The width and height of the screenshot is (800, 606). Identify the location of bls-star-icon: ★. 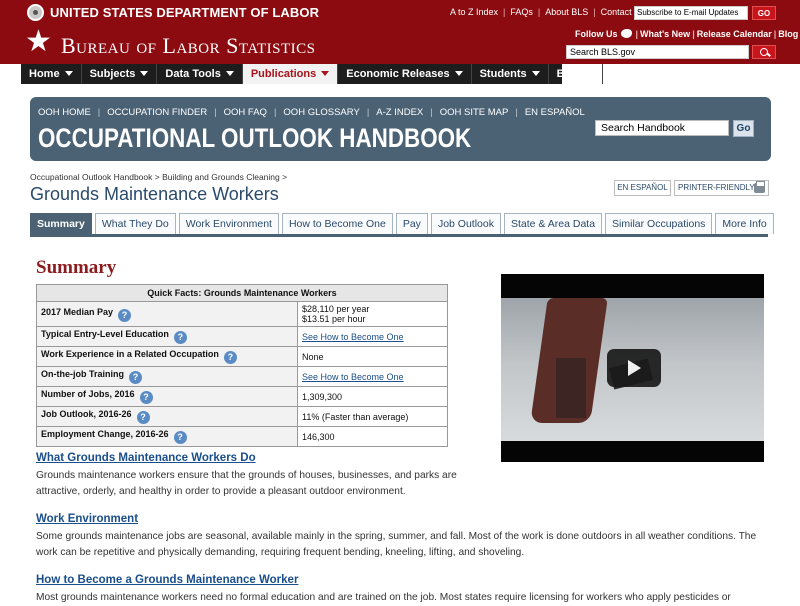
(39, 42).